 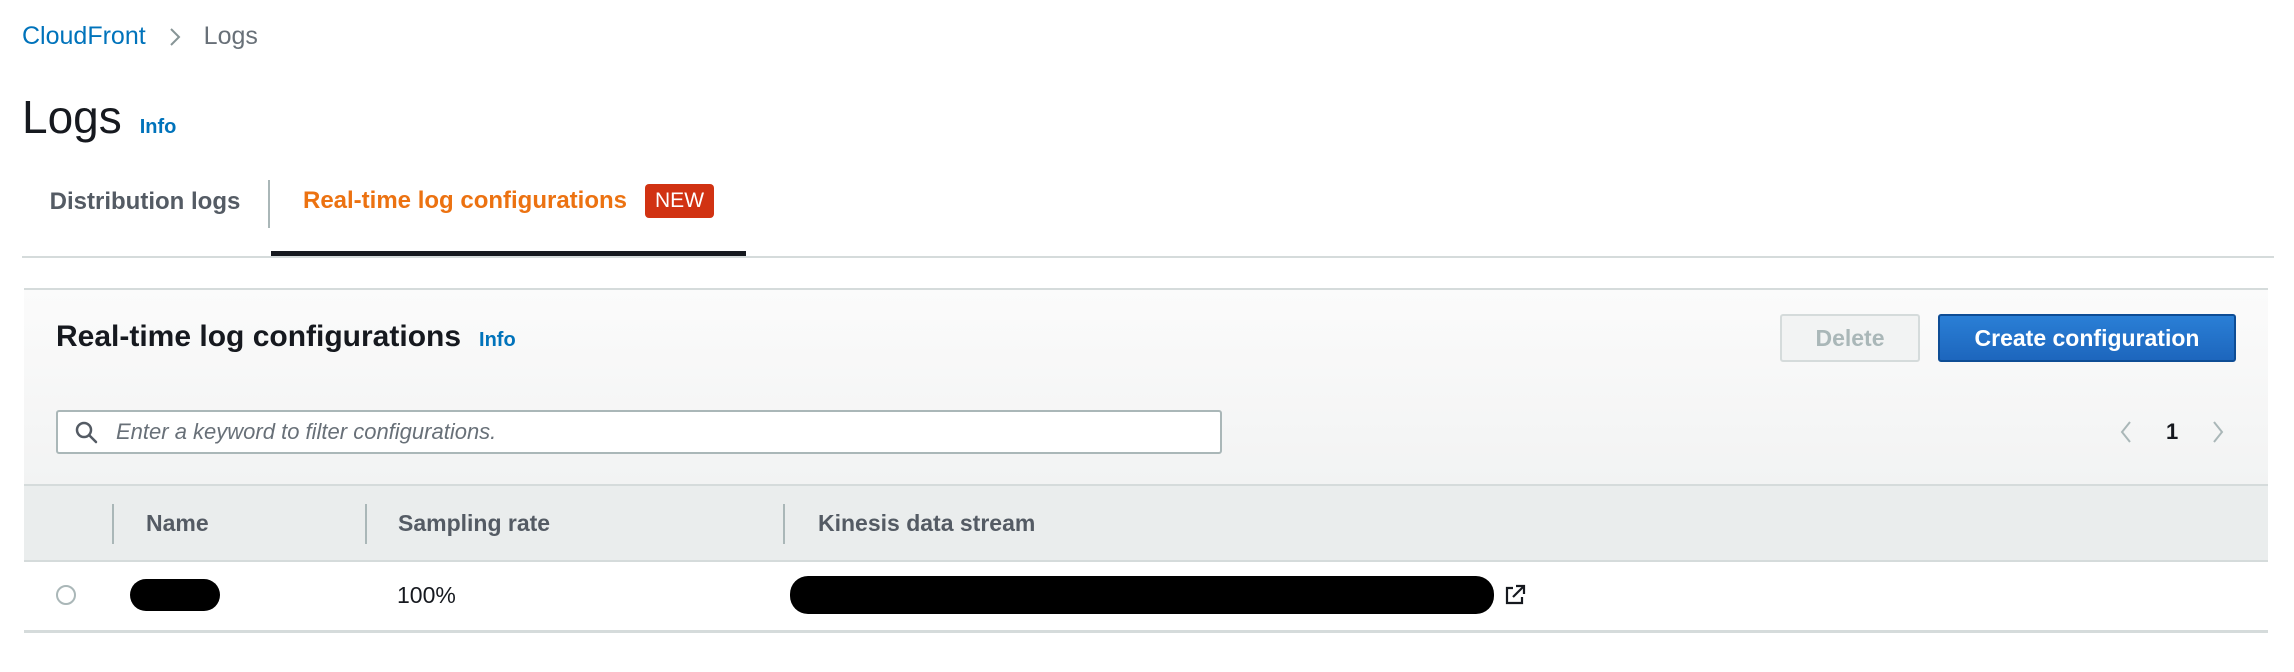 What do you see at coordinates (177, 523) in the screenshot?
I see `column-header-name: Name` at bounding box center [177, 523].